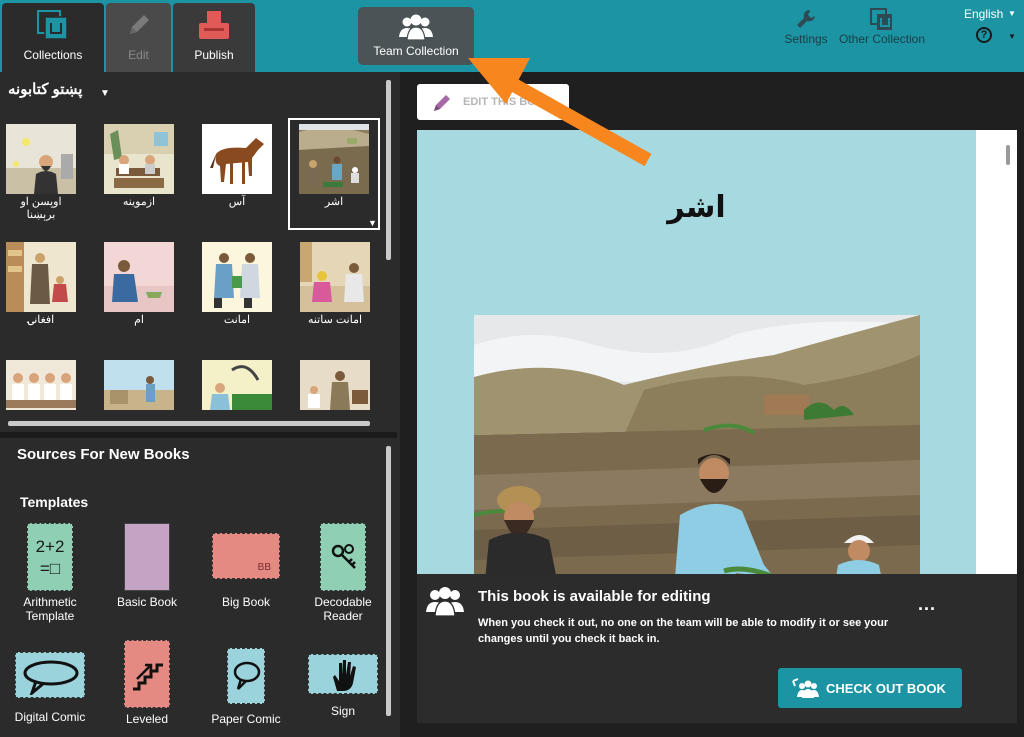  I want to click on hand-icon, so click(345, 676).